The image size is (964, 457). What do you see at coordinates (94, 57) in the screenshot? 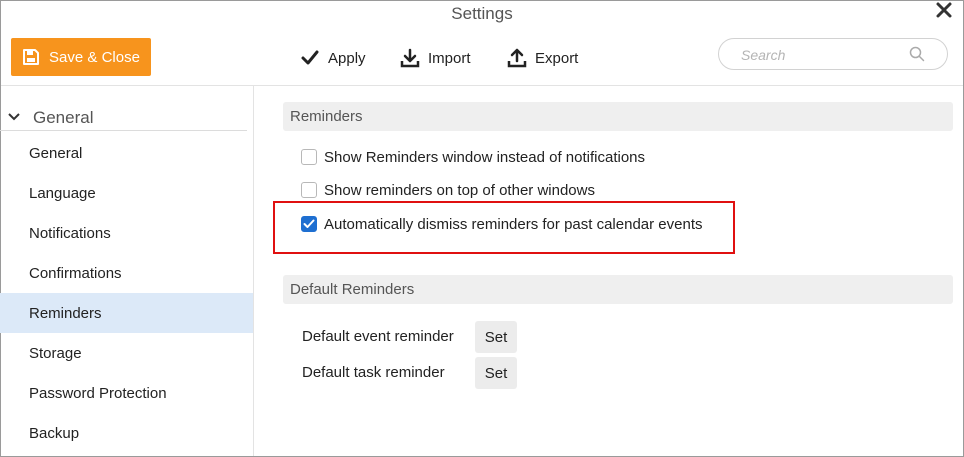
I see `save-close-label: Save & Close` at bounding box center [94, 57].